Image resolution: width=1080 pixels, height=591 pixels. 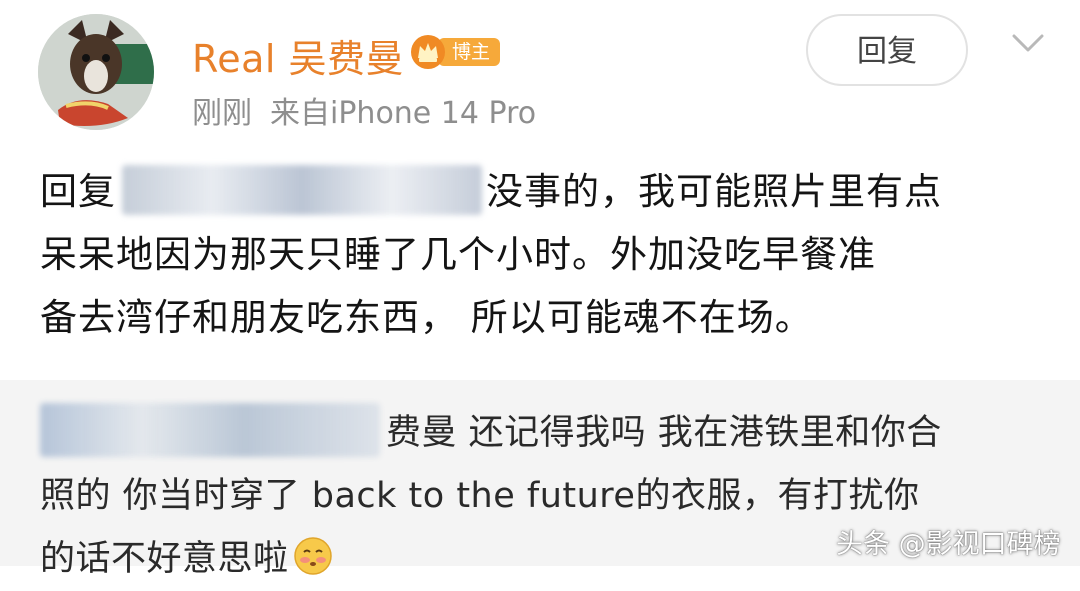 I want to click on post-line: 备去湾仔和朋友吃东西， 所以可能魂不在场。, so click(x=426, y=317).